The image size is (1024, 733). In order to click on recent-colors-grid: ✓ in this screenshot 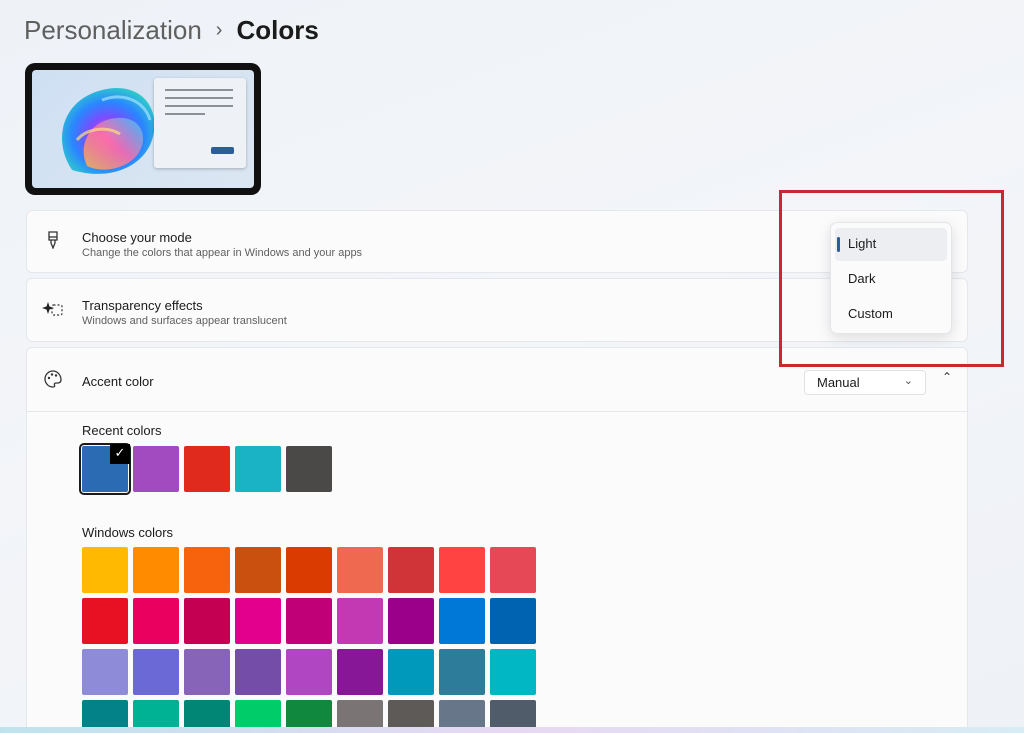, I will do `click(205, 469)`.